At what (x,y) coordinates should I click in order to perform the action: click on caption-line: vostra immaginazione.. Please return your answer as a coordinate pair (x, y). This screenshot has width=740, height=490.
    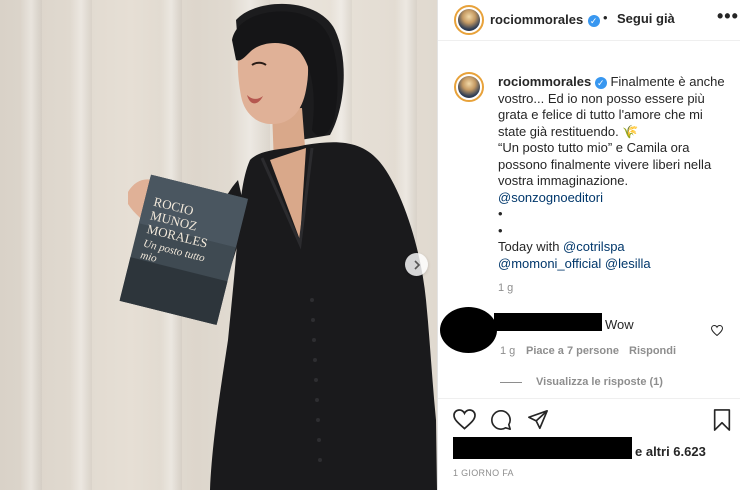
    Looking at the image, I should click on (563, 180).